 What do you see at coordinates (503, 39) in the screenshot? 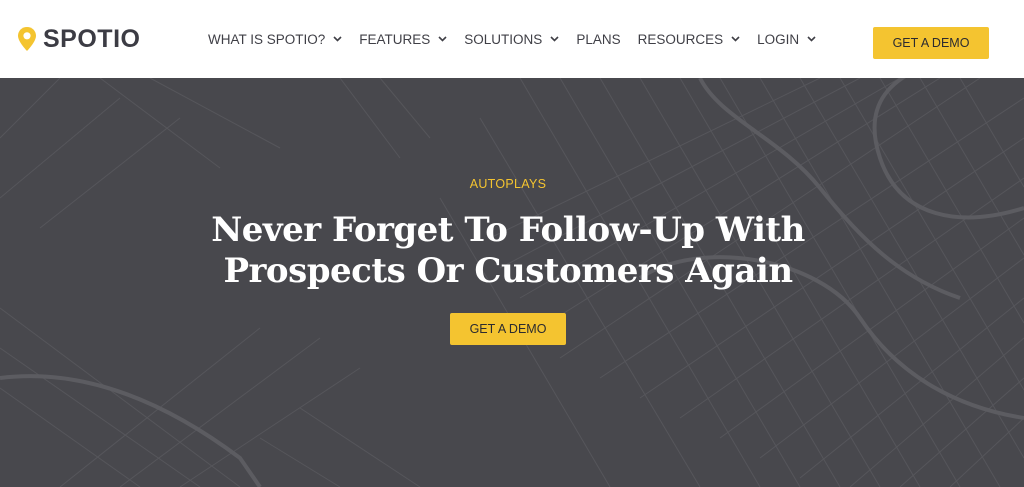
I see `nav-item-label: SOLUTIONS` at bounding box center [503, 39].